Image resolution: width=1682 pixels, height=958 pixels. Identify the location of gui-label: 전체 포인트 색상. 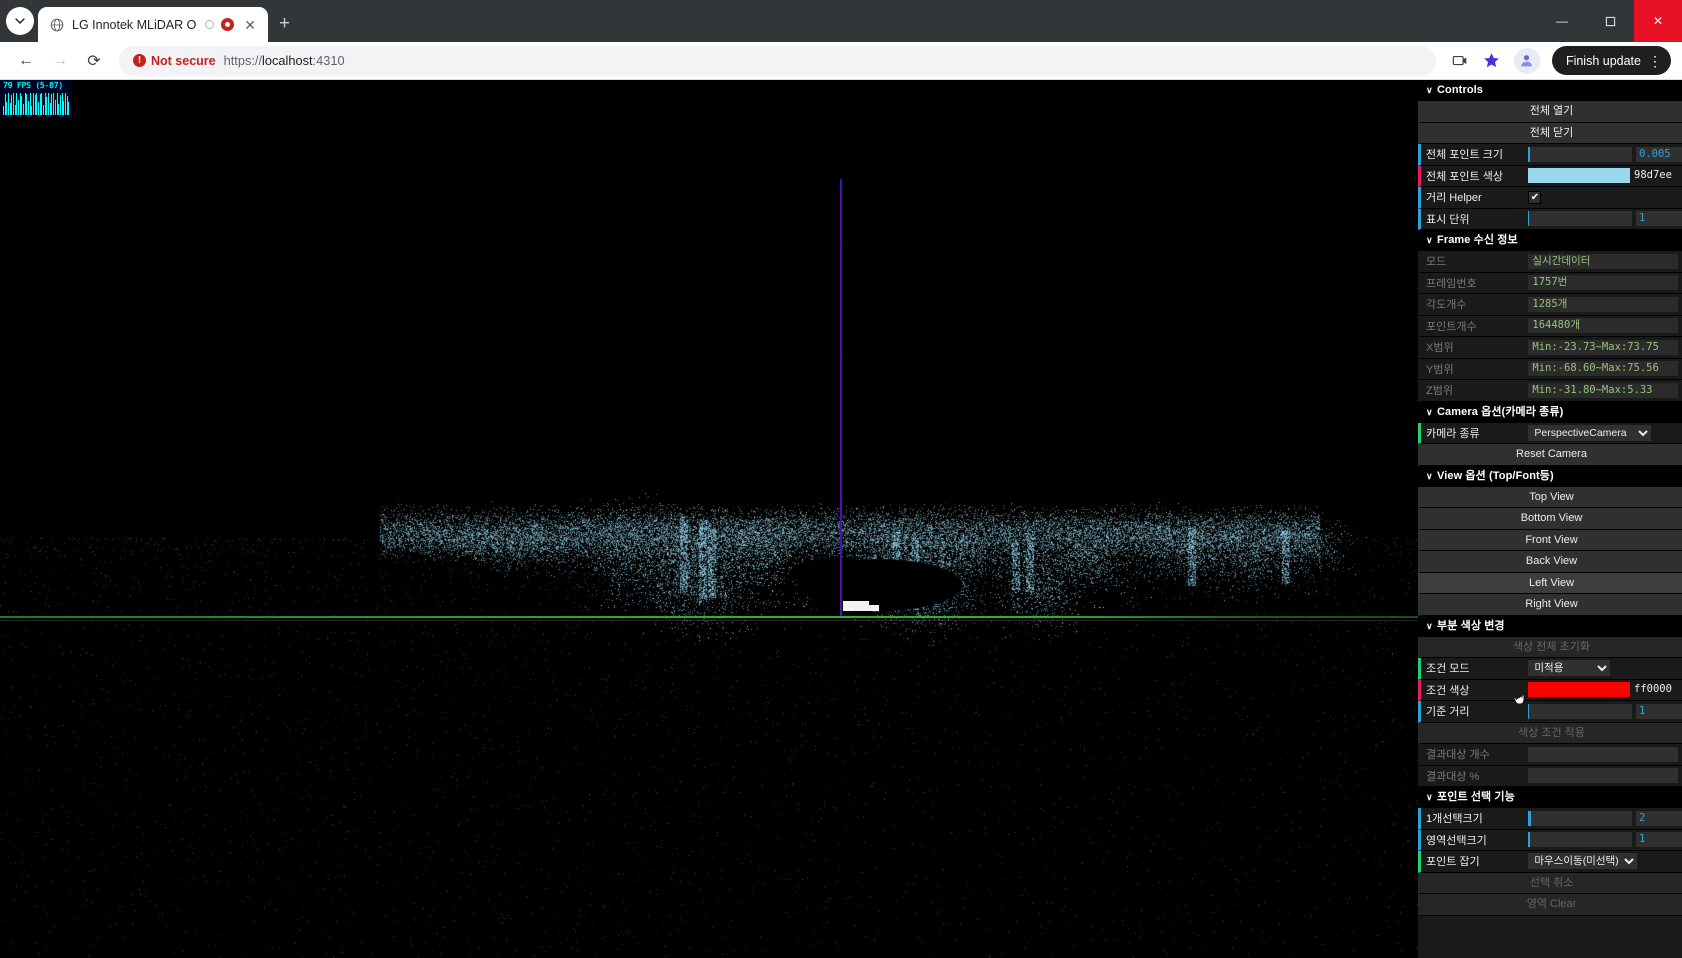
(1464, 176).